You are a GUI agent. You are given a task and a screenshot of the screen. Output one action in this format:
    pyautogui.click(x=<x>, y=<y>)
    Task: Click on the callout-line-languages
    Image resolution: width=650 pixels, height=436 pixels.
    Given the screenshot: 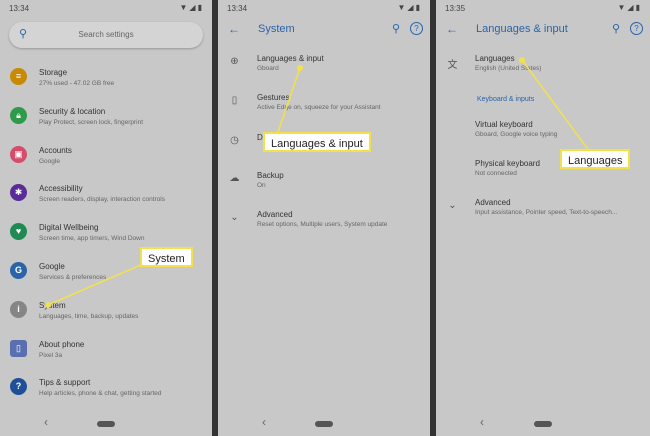 What is the action you would take?
    pyautogui.click(x=556, y=106)
    